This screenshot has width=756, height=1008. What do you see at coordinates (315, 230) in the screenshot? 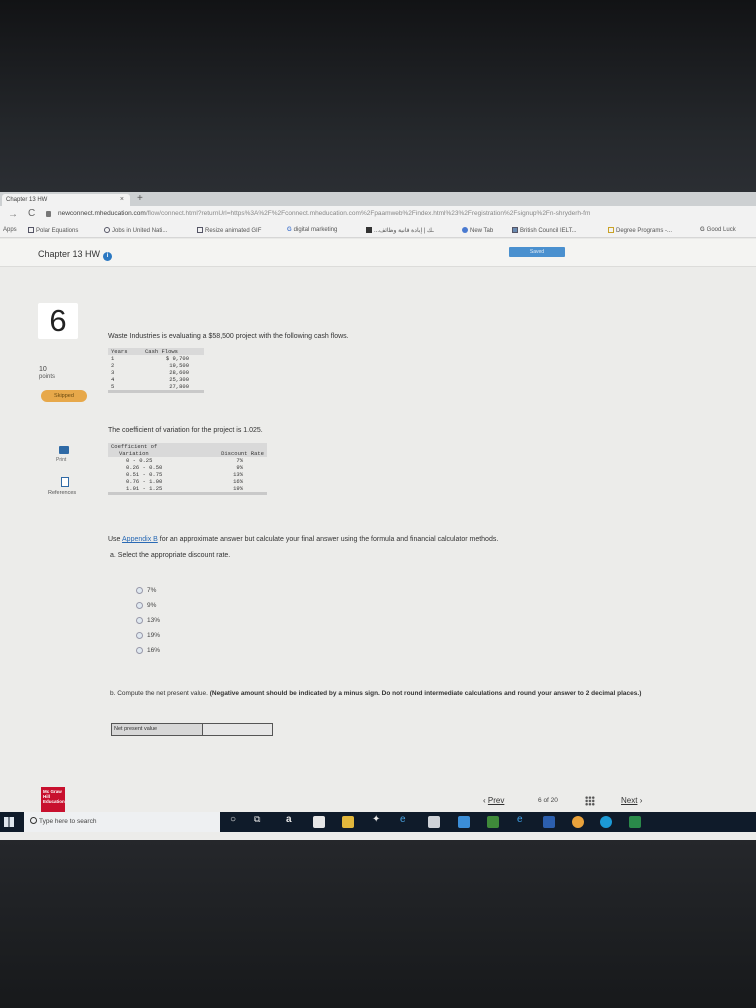
I see `bookmark-label: digital marketing` at bounding box center [315, 230].